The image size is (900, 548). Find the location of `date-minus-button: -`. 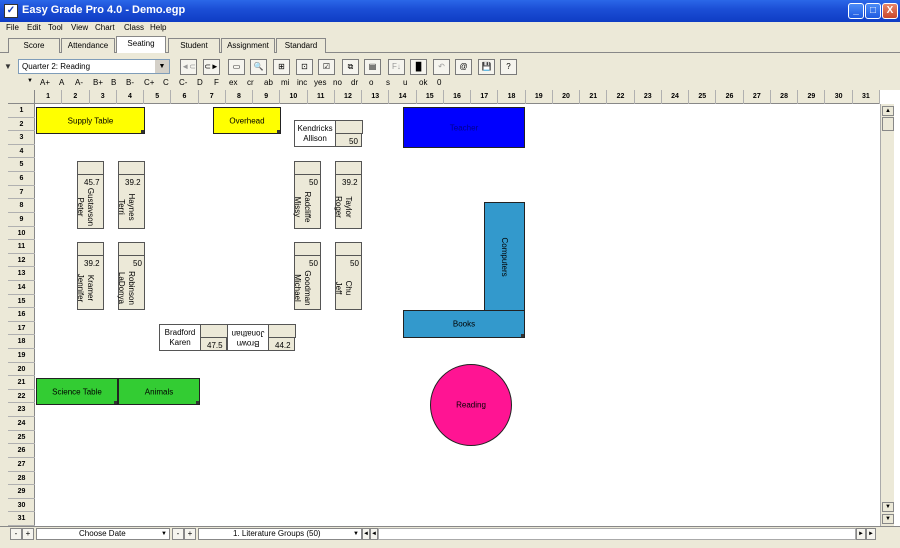

date-minus-button: - is located at coordinates (178, 534).